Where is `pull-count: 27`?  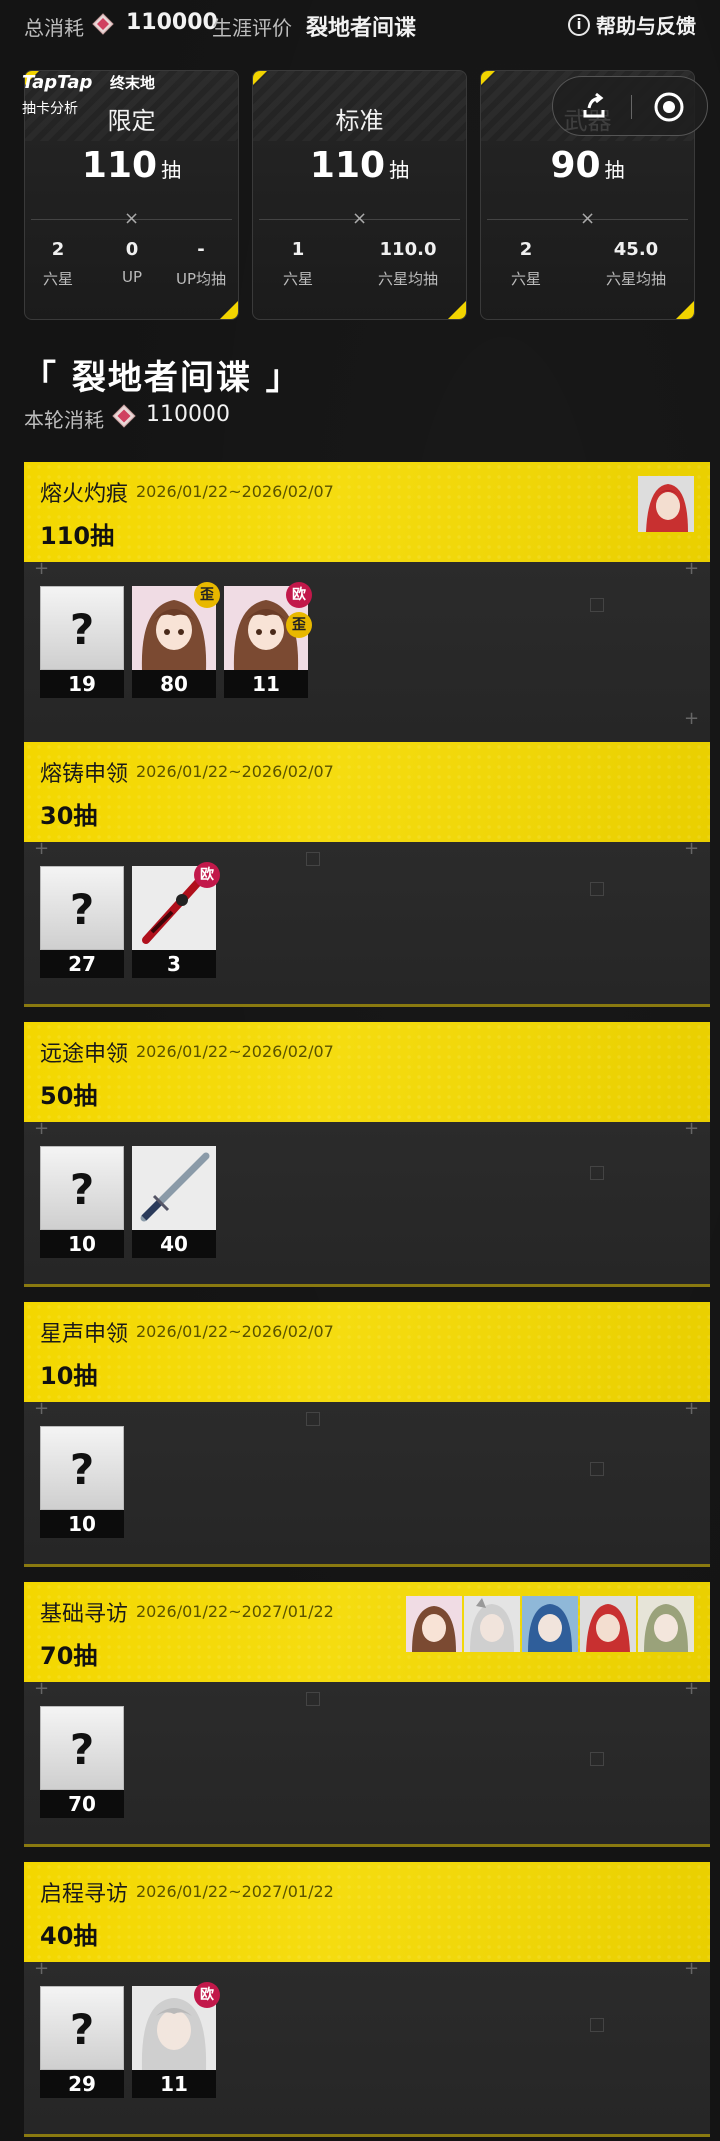 pull-count: 27 is located at coordinates (82, 964).